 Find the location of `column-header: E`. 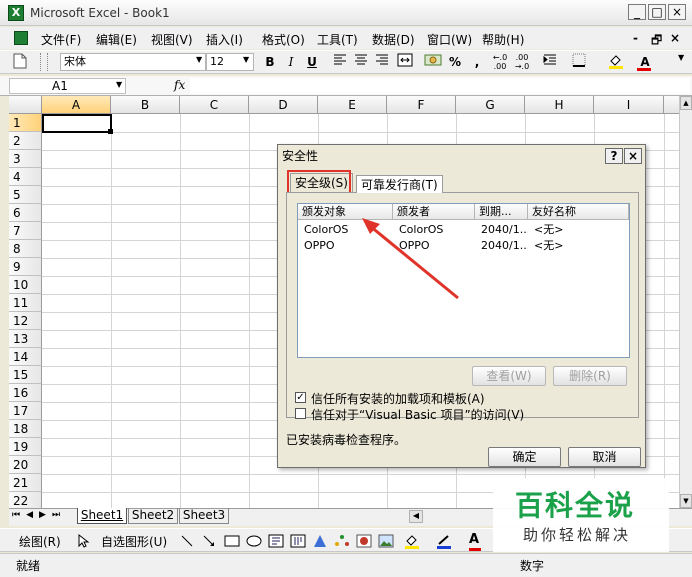

column-header: E is located at coordinates (352, 105).